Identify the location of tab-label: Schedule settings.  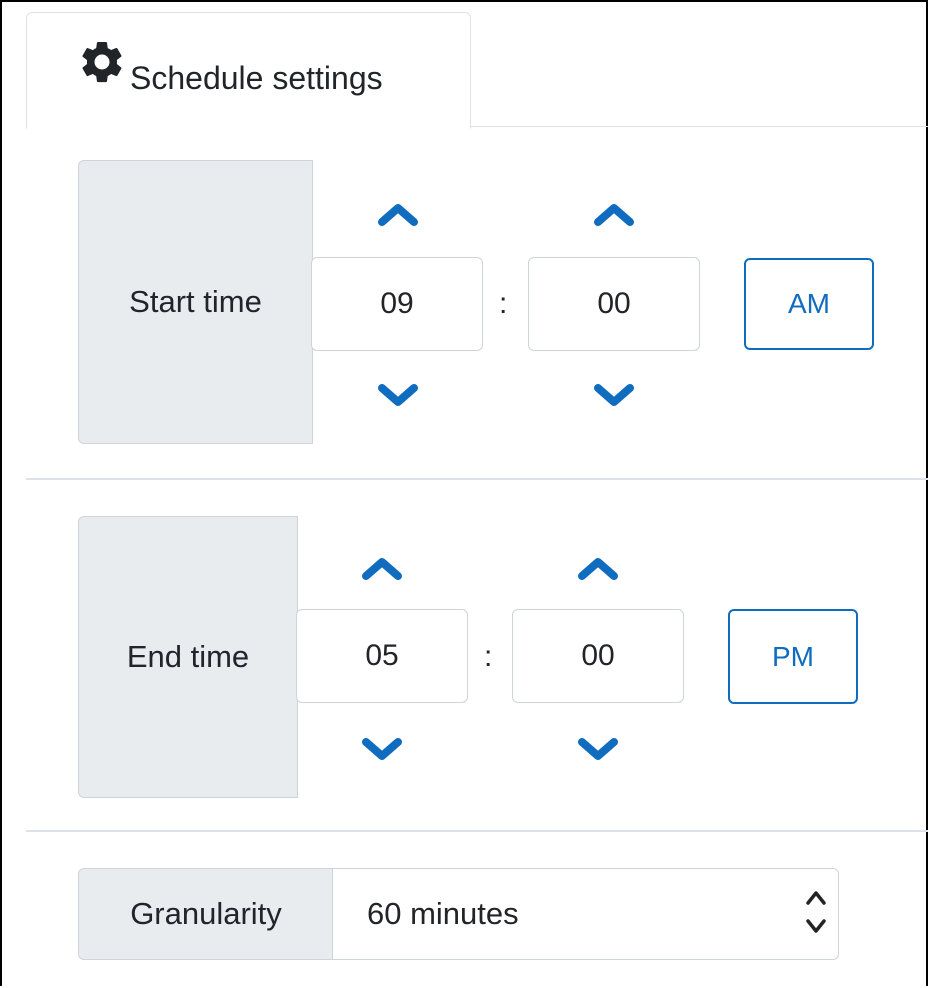
(256, 78).